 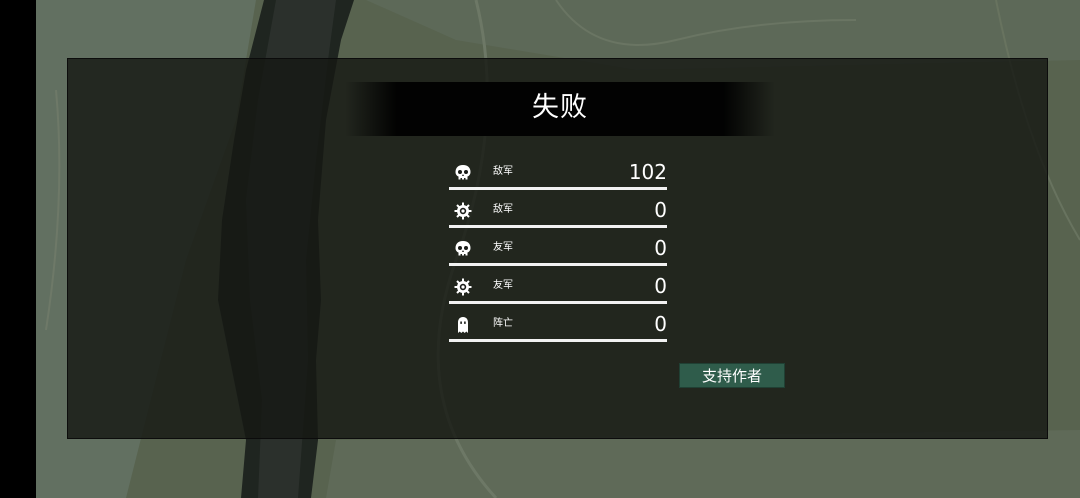 What do you see at coordinates (558, 288) in the screenshot?
I see `stat-row-friendly-vehicles: 友军 0` at bounding box center [558, 288].